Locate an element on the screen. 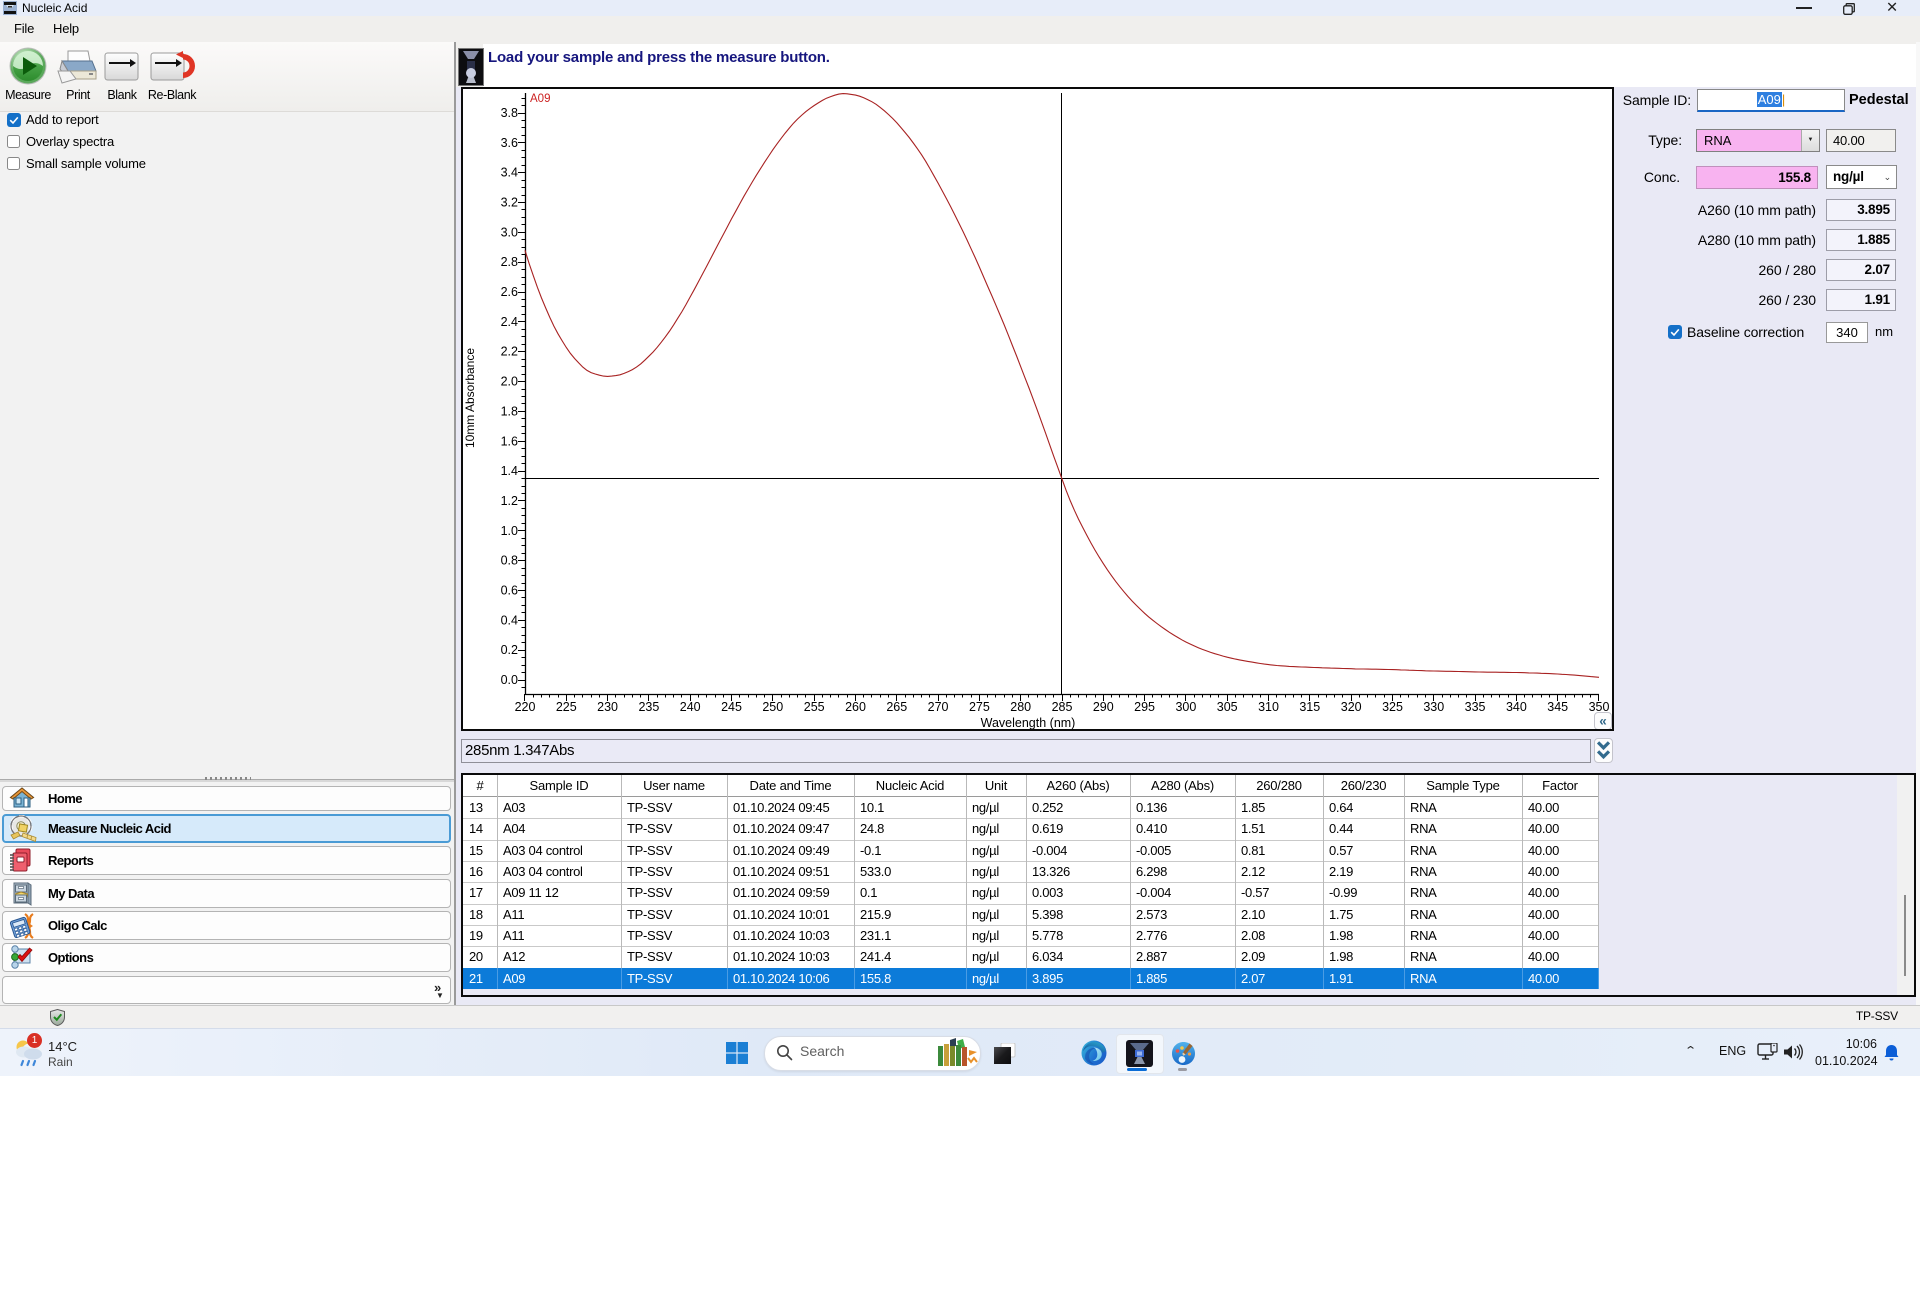 The width and height of the screenshot is (1920, 1312). svg-text: 280 is located at coordinates (1020, 707).